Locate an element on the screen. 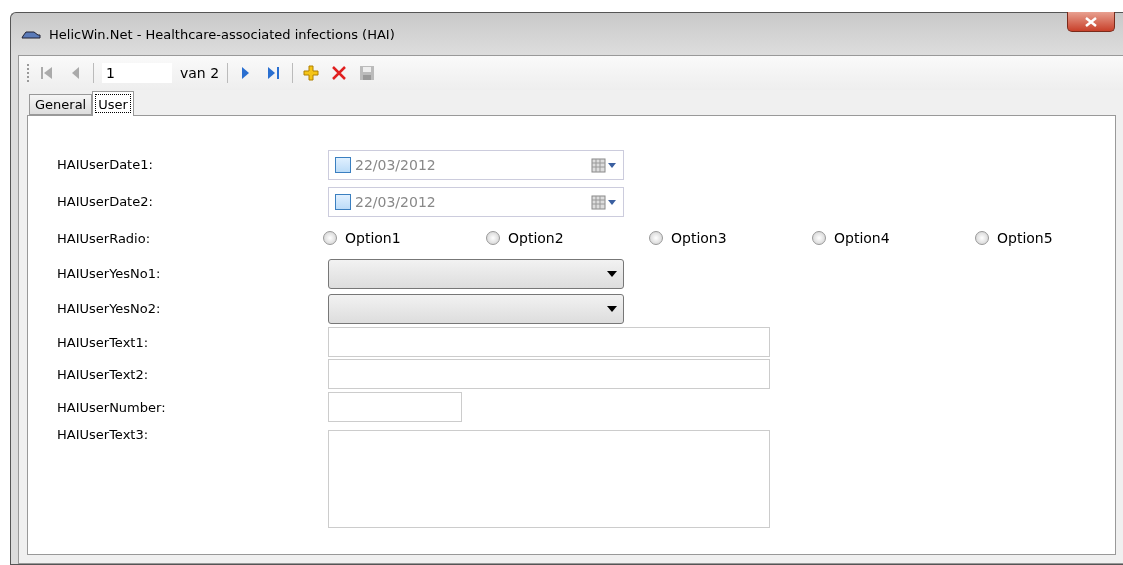 This screenshot has width=1123, height=565. window-title: HelicWin.Net - Healthcare-associated infections (HAI) is located at coordinates (222, 34).